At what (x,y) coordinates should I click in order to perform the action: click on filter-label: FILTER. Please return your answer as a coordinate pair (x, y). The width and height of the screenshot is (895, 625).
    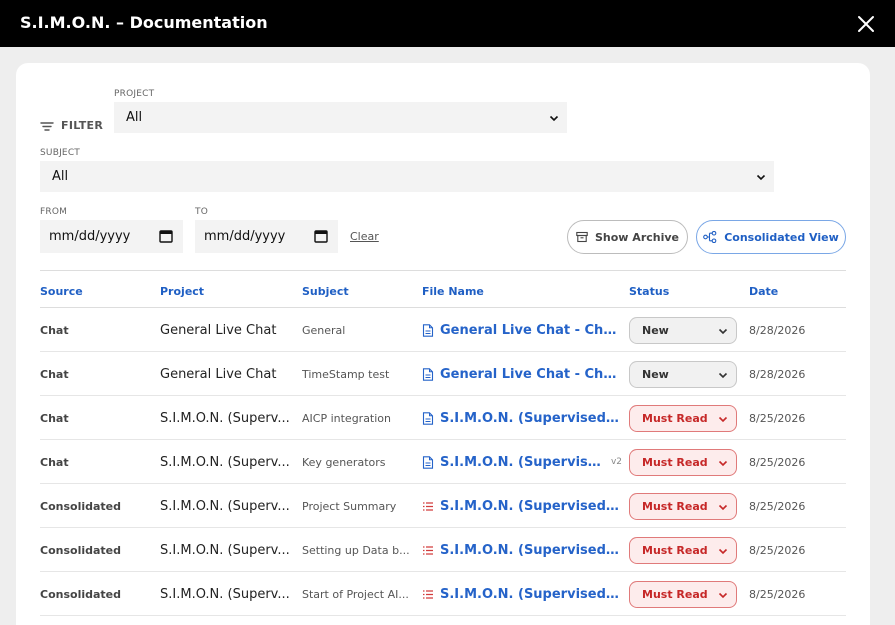
    Looking at the image, I should click on (82, 125).